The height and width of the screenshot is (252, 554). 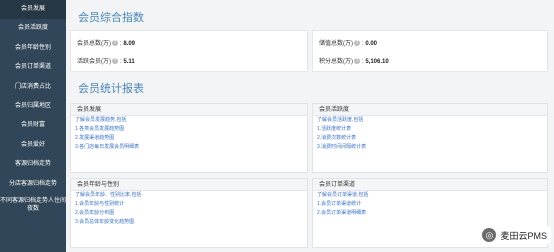 I want to click on sidebar-item-store-consumption: 门店消费占比, so click(x=33, y=87).